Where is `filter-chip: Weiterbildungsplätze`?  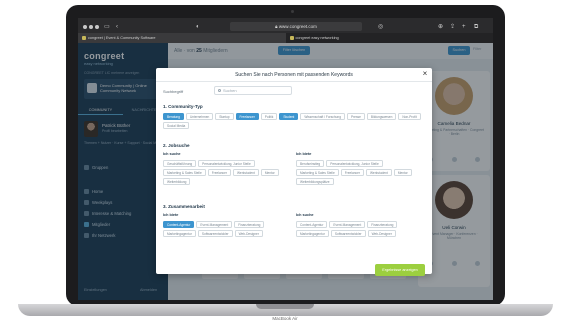 filter-chip: Weiterbildungsplätze is located at coordinates (315, 181).